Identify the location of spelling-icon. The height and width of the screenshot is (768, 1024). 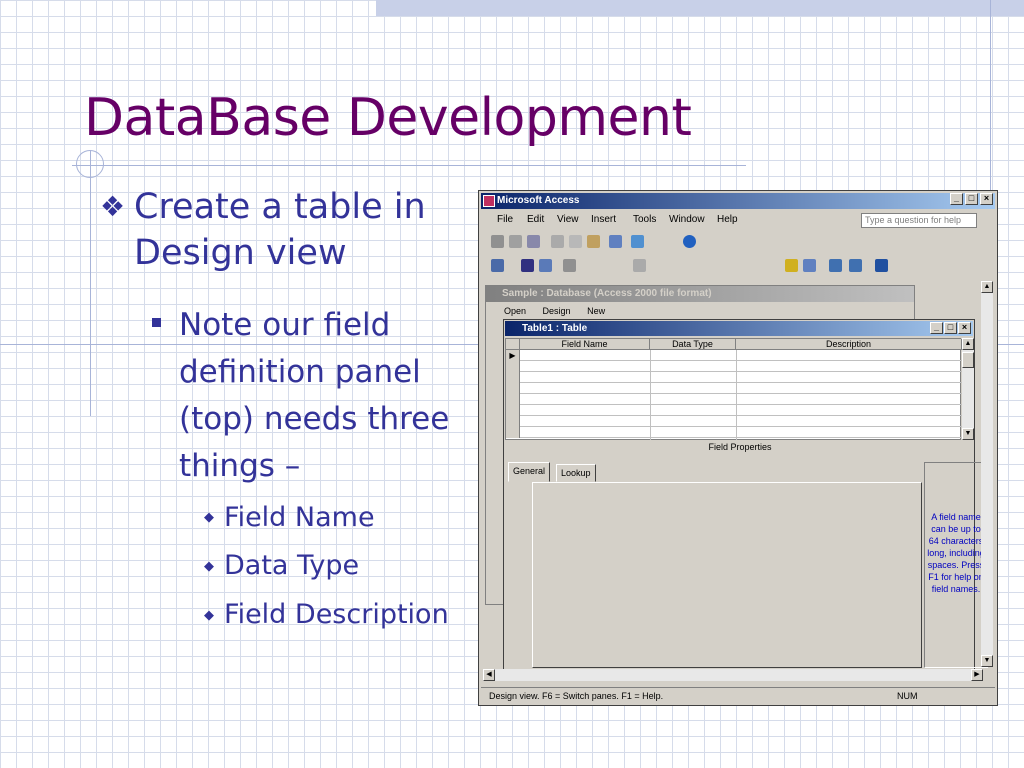
(533, 241).